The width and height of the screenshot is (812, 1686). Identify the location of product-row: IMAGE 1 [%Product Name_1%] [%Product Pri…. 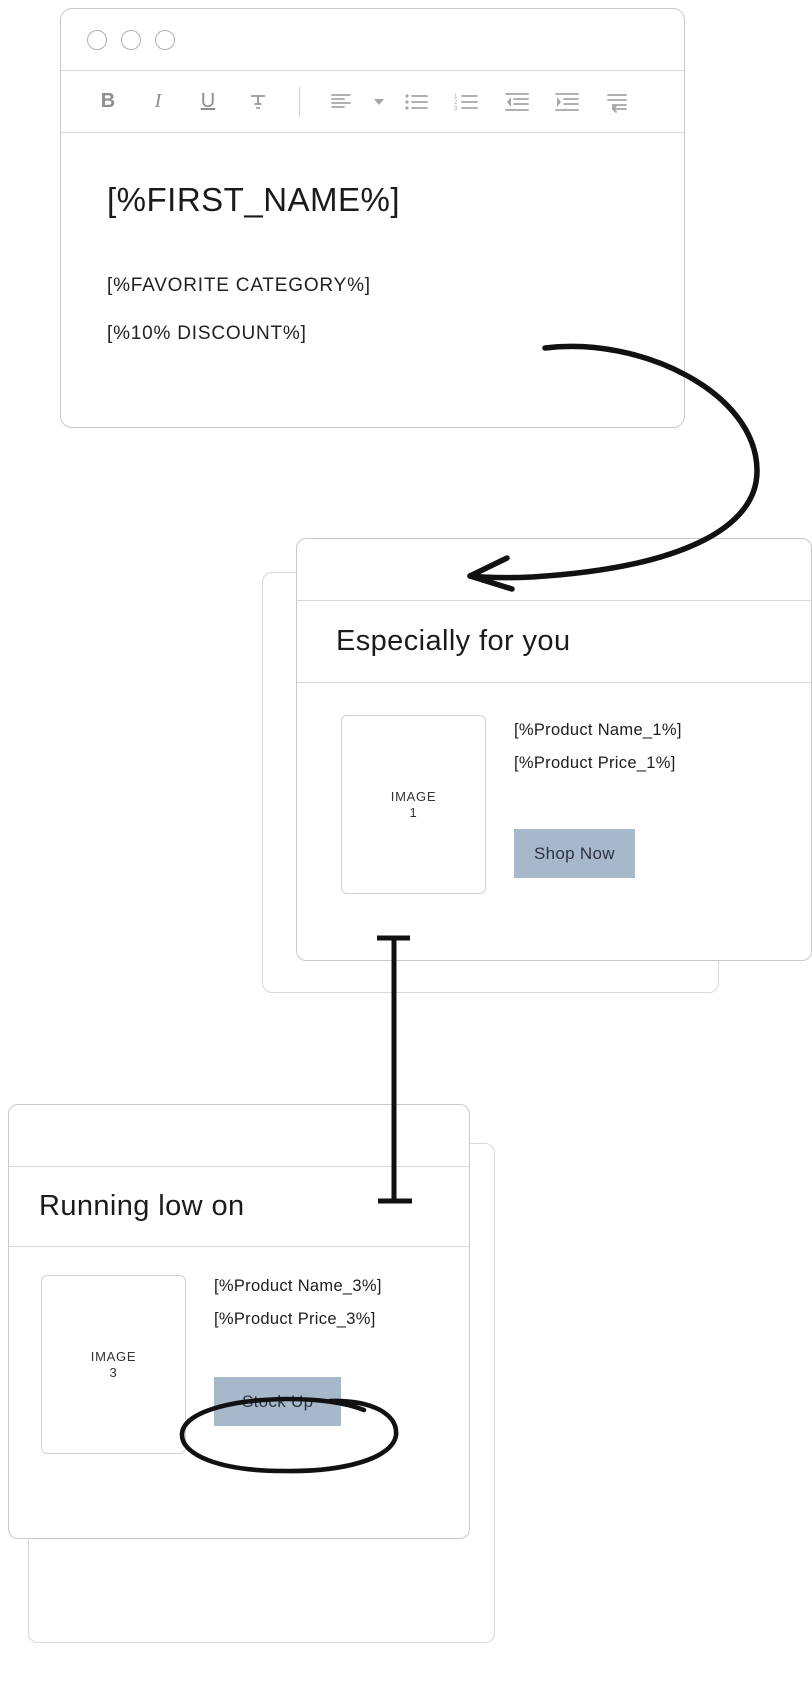
(554, 788).